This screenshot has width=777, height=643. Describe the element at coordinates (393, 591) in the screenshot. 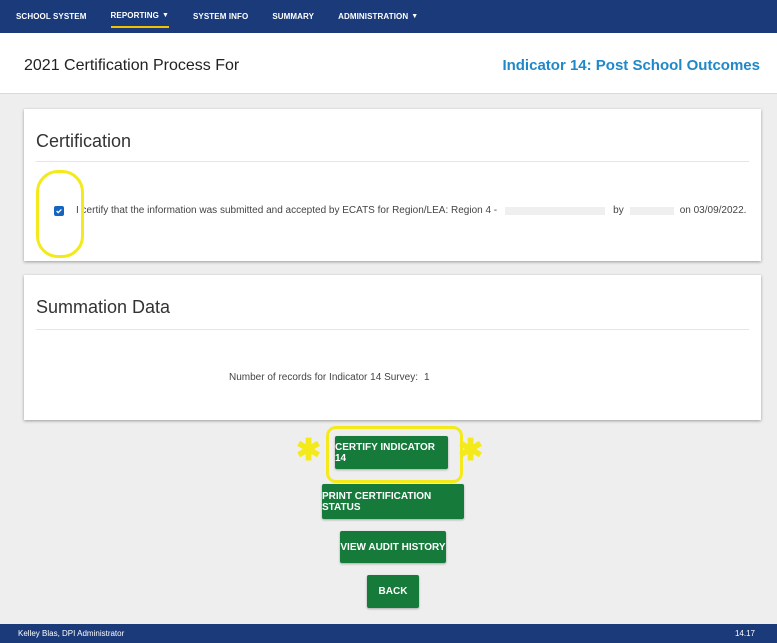

I see `back-button: BACK` at that location.